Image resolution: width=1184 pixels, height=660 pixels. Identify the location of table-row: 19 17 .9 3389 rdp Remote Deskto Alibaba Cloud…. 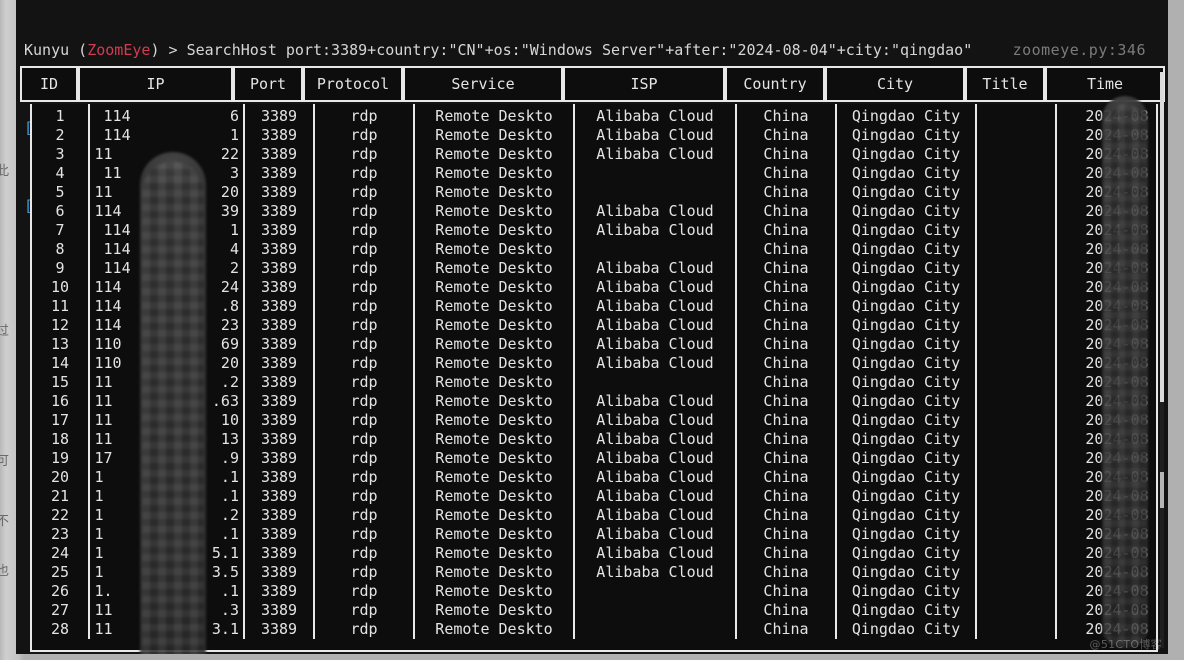
(594, 458).